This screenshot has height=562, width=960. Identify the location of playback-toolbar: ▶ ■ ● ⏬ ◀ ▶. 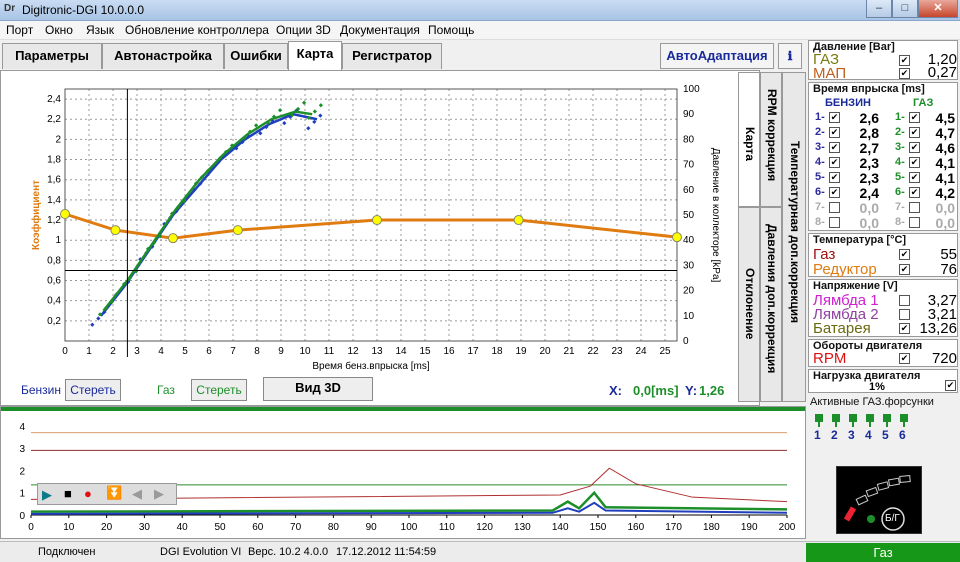
(107, 494).